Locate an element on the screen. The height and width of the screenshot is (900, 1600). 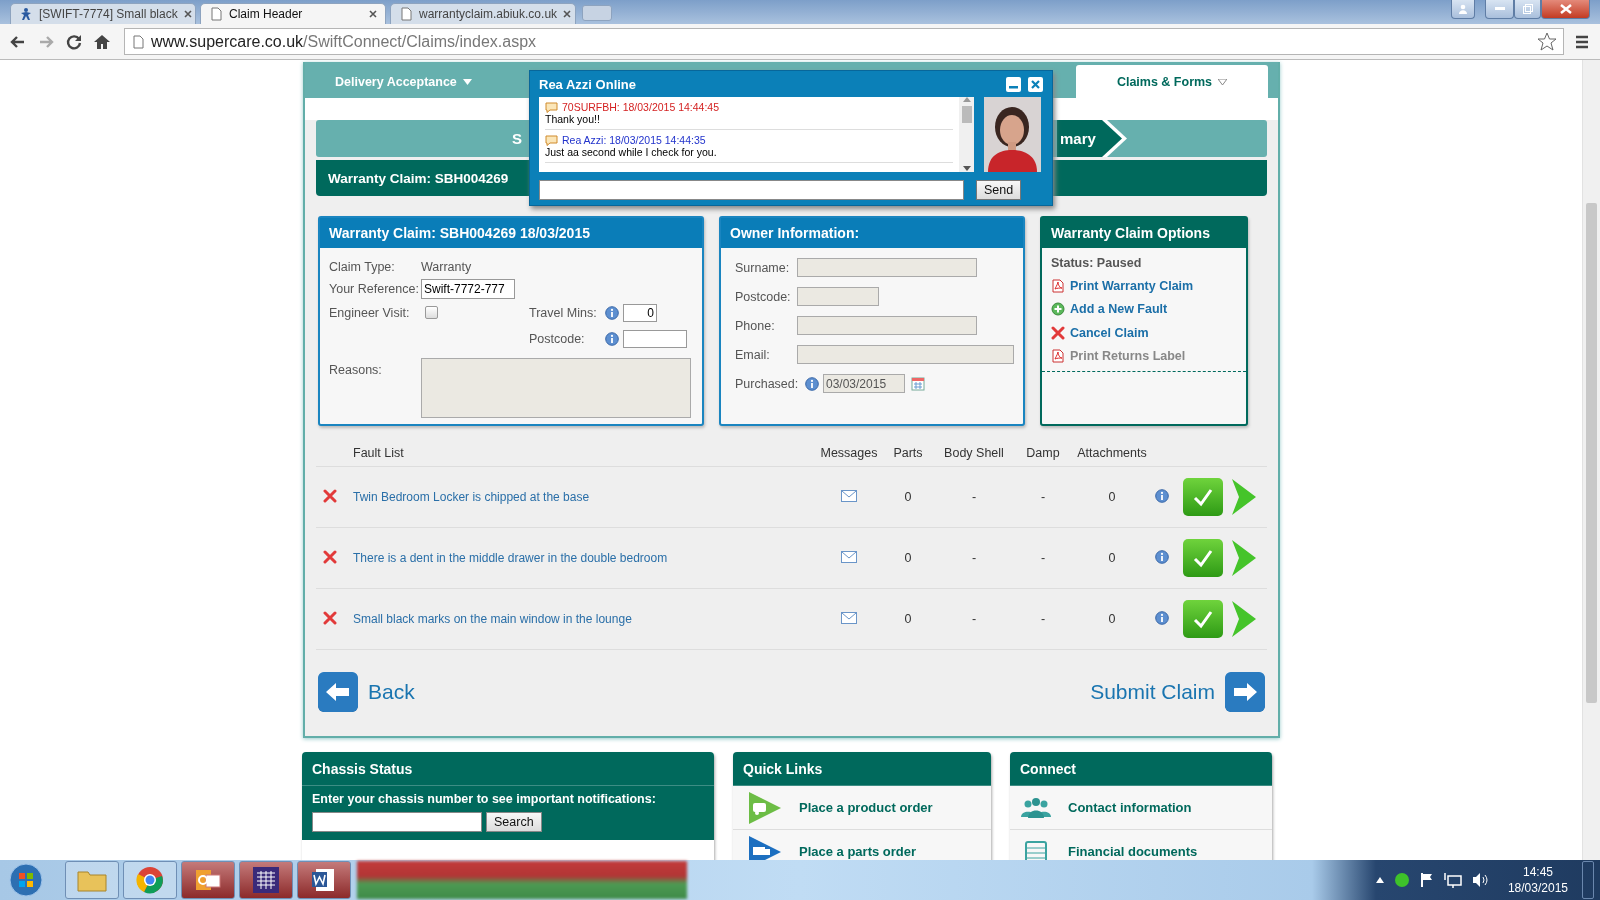
message-field is located at coordinates (751, 190).